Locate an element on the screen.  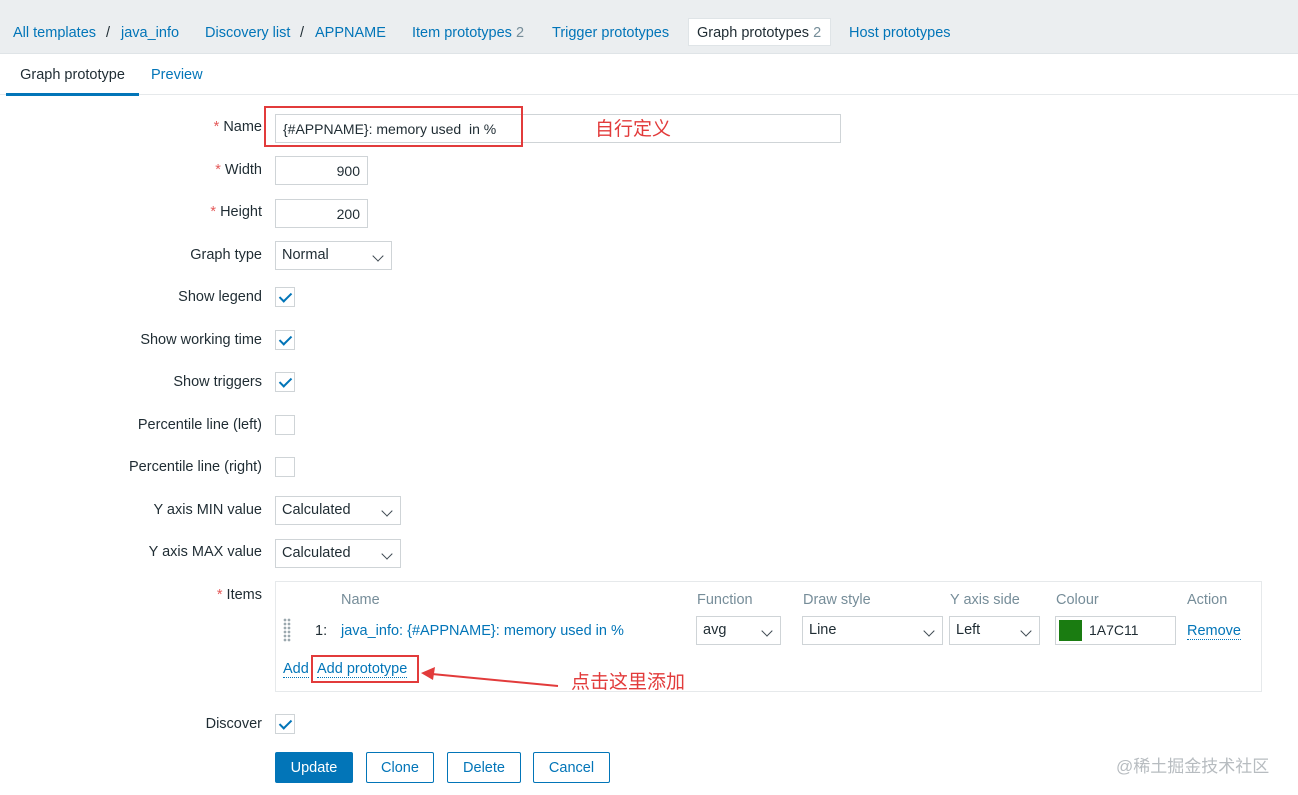
height-label: * Height is located at coordinates (236, 212).